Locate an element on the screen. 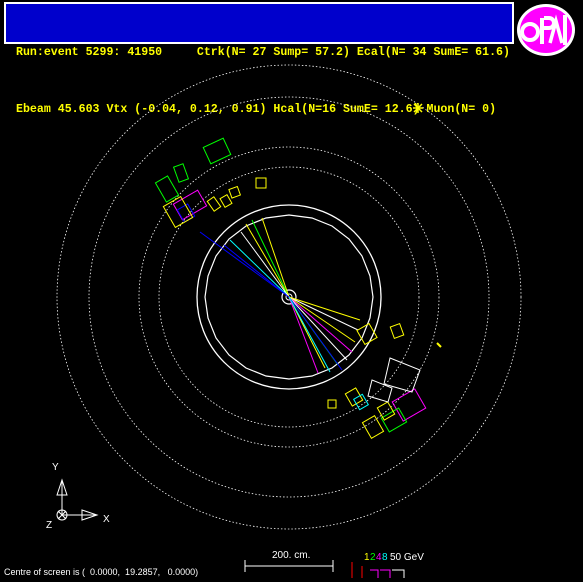 The height and width of the screenshot is (582, 583). energy-label-50: 50 GeV is located at coordinates (407, 557).